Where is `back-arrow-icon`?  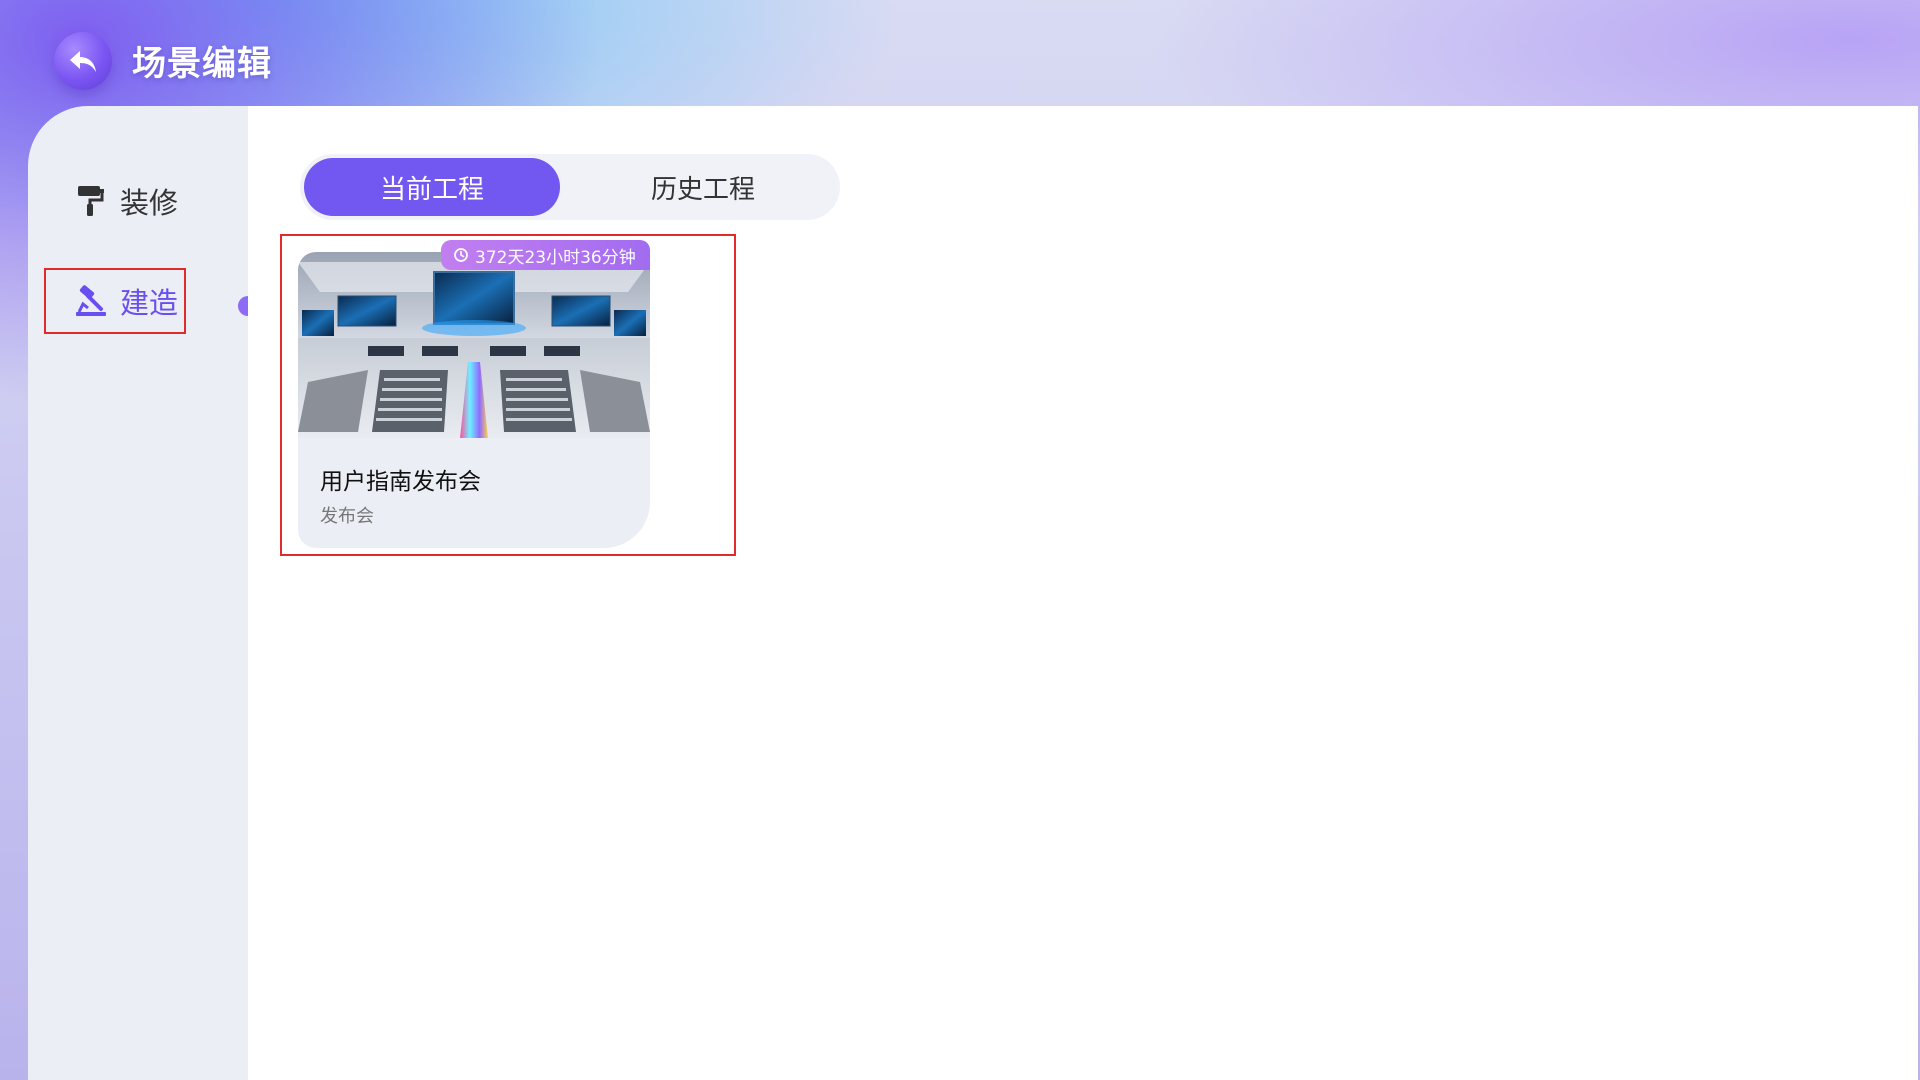 back-arrow-icon is located at coordinates (83, 61).